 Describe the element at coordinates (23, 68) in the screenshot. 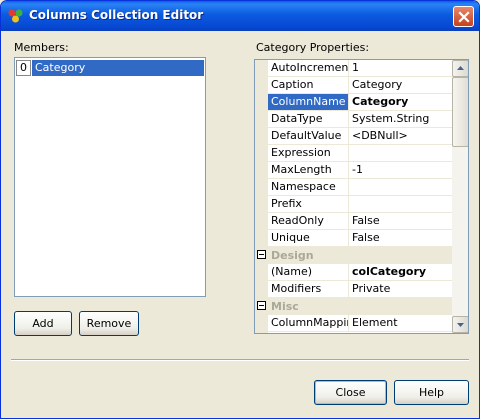

I see `member-index: 0` at that location.